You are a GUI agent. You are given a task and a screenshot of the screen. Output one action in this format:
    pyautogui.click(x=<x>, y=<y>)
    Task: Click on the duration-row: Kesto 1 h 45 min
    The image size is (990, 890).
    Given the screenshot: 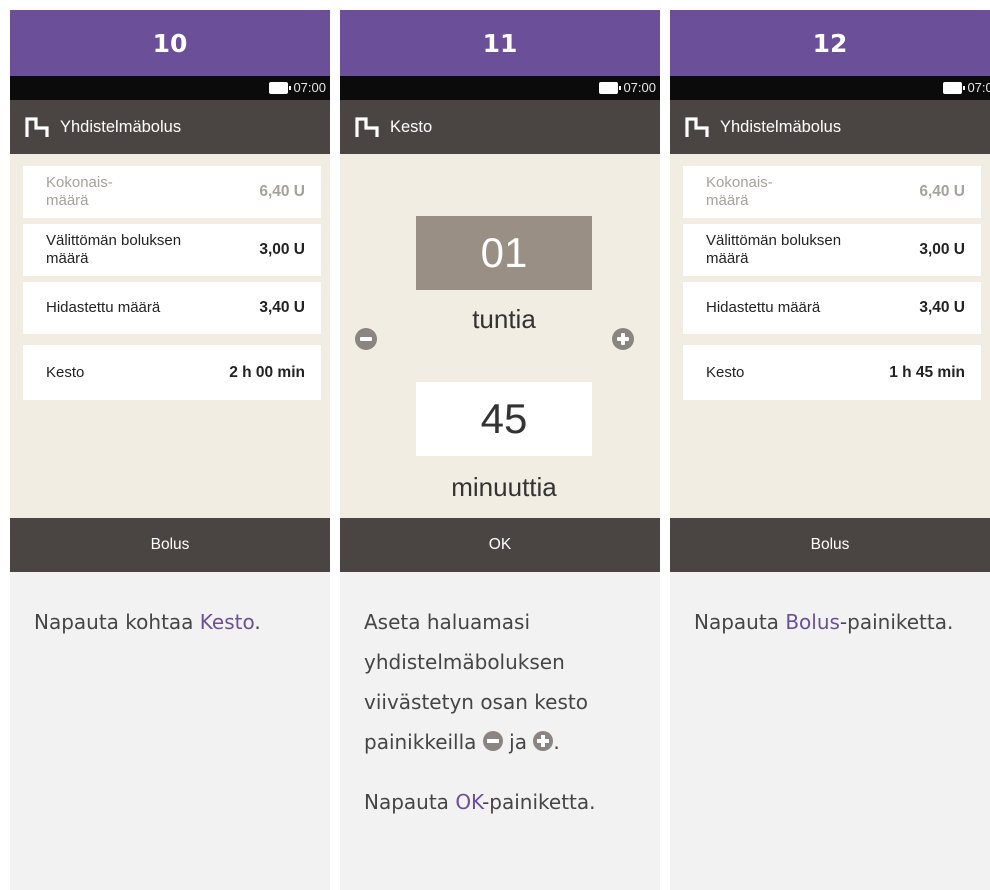 What is the action you would take?
    pyautogui.click(x=832, y=372)
    